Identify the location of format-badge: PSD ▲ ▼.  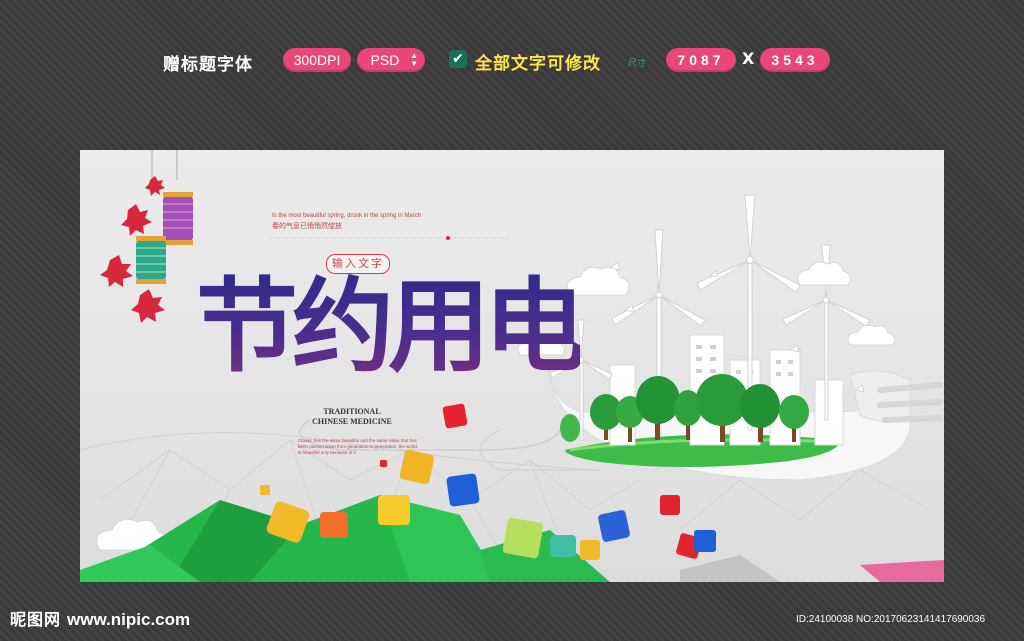
(391, 60).